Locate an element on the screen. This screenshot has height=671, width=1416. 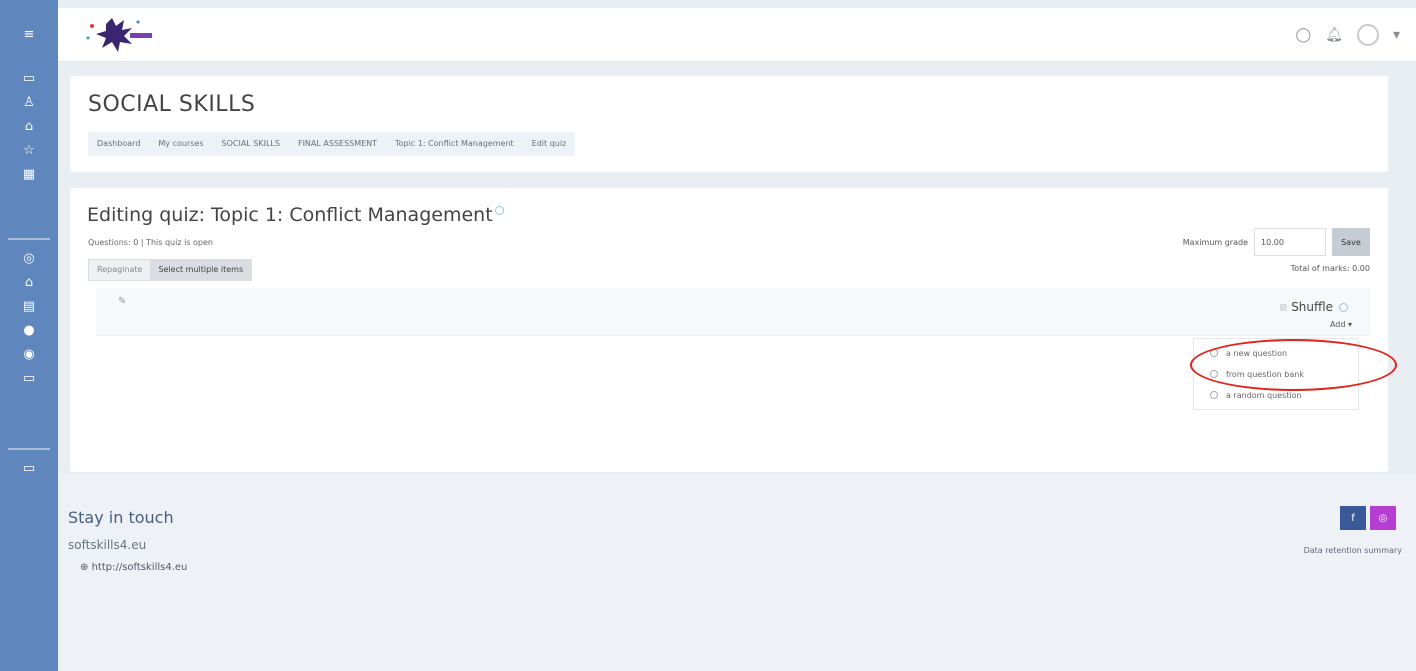
top-bar: ◯ 🔔︎ ▾ is located at coordinates (737, 35).